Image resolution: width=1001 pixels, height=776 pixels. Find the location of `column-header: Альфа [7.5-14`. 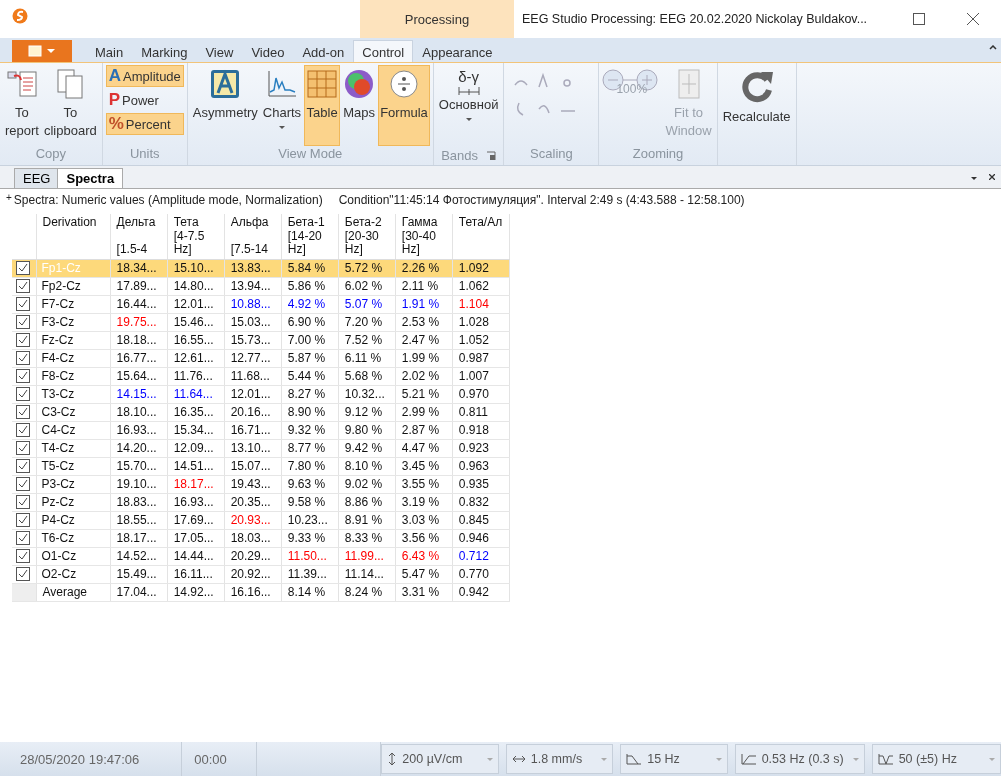

column-header: Альфа [7.5-14 is located at coordinates (253, 236).